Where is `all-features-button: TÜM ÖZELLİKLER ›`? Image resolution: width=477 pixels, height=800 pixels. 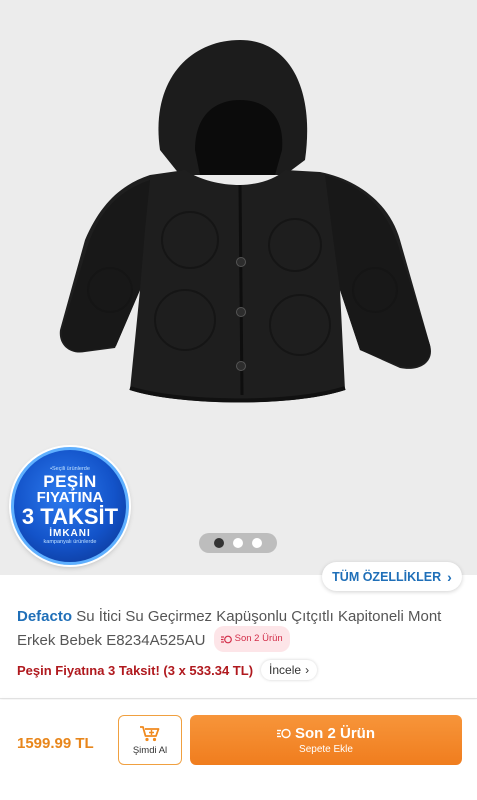
all-features-button: TÜM ÖZELLİKLER › is located at coordinates (392, 576).